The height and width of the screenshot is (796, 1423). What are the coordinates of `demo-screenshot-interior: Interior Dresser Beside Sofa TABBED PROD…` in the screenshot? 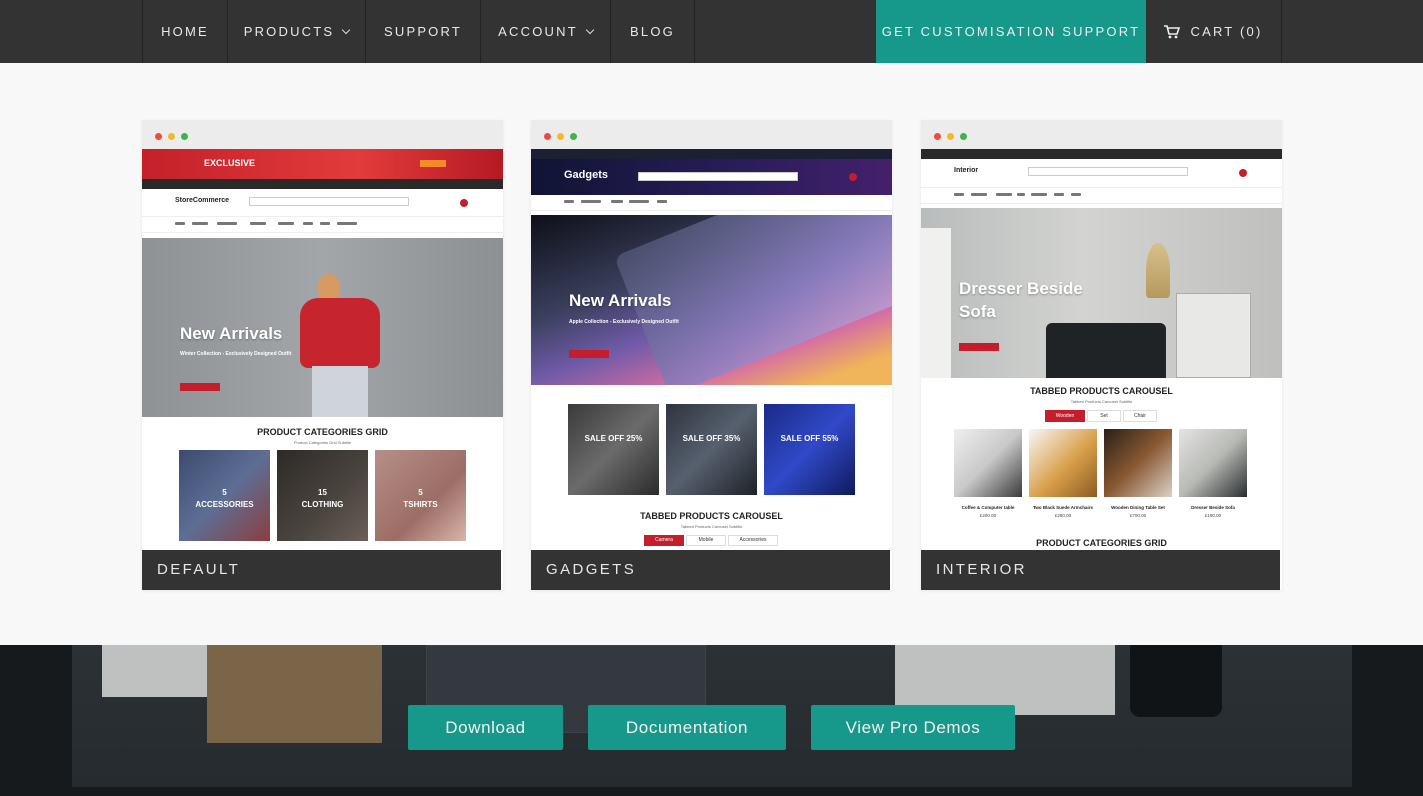 It's located at (1101, 349).